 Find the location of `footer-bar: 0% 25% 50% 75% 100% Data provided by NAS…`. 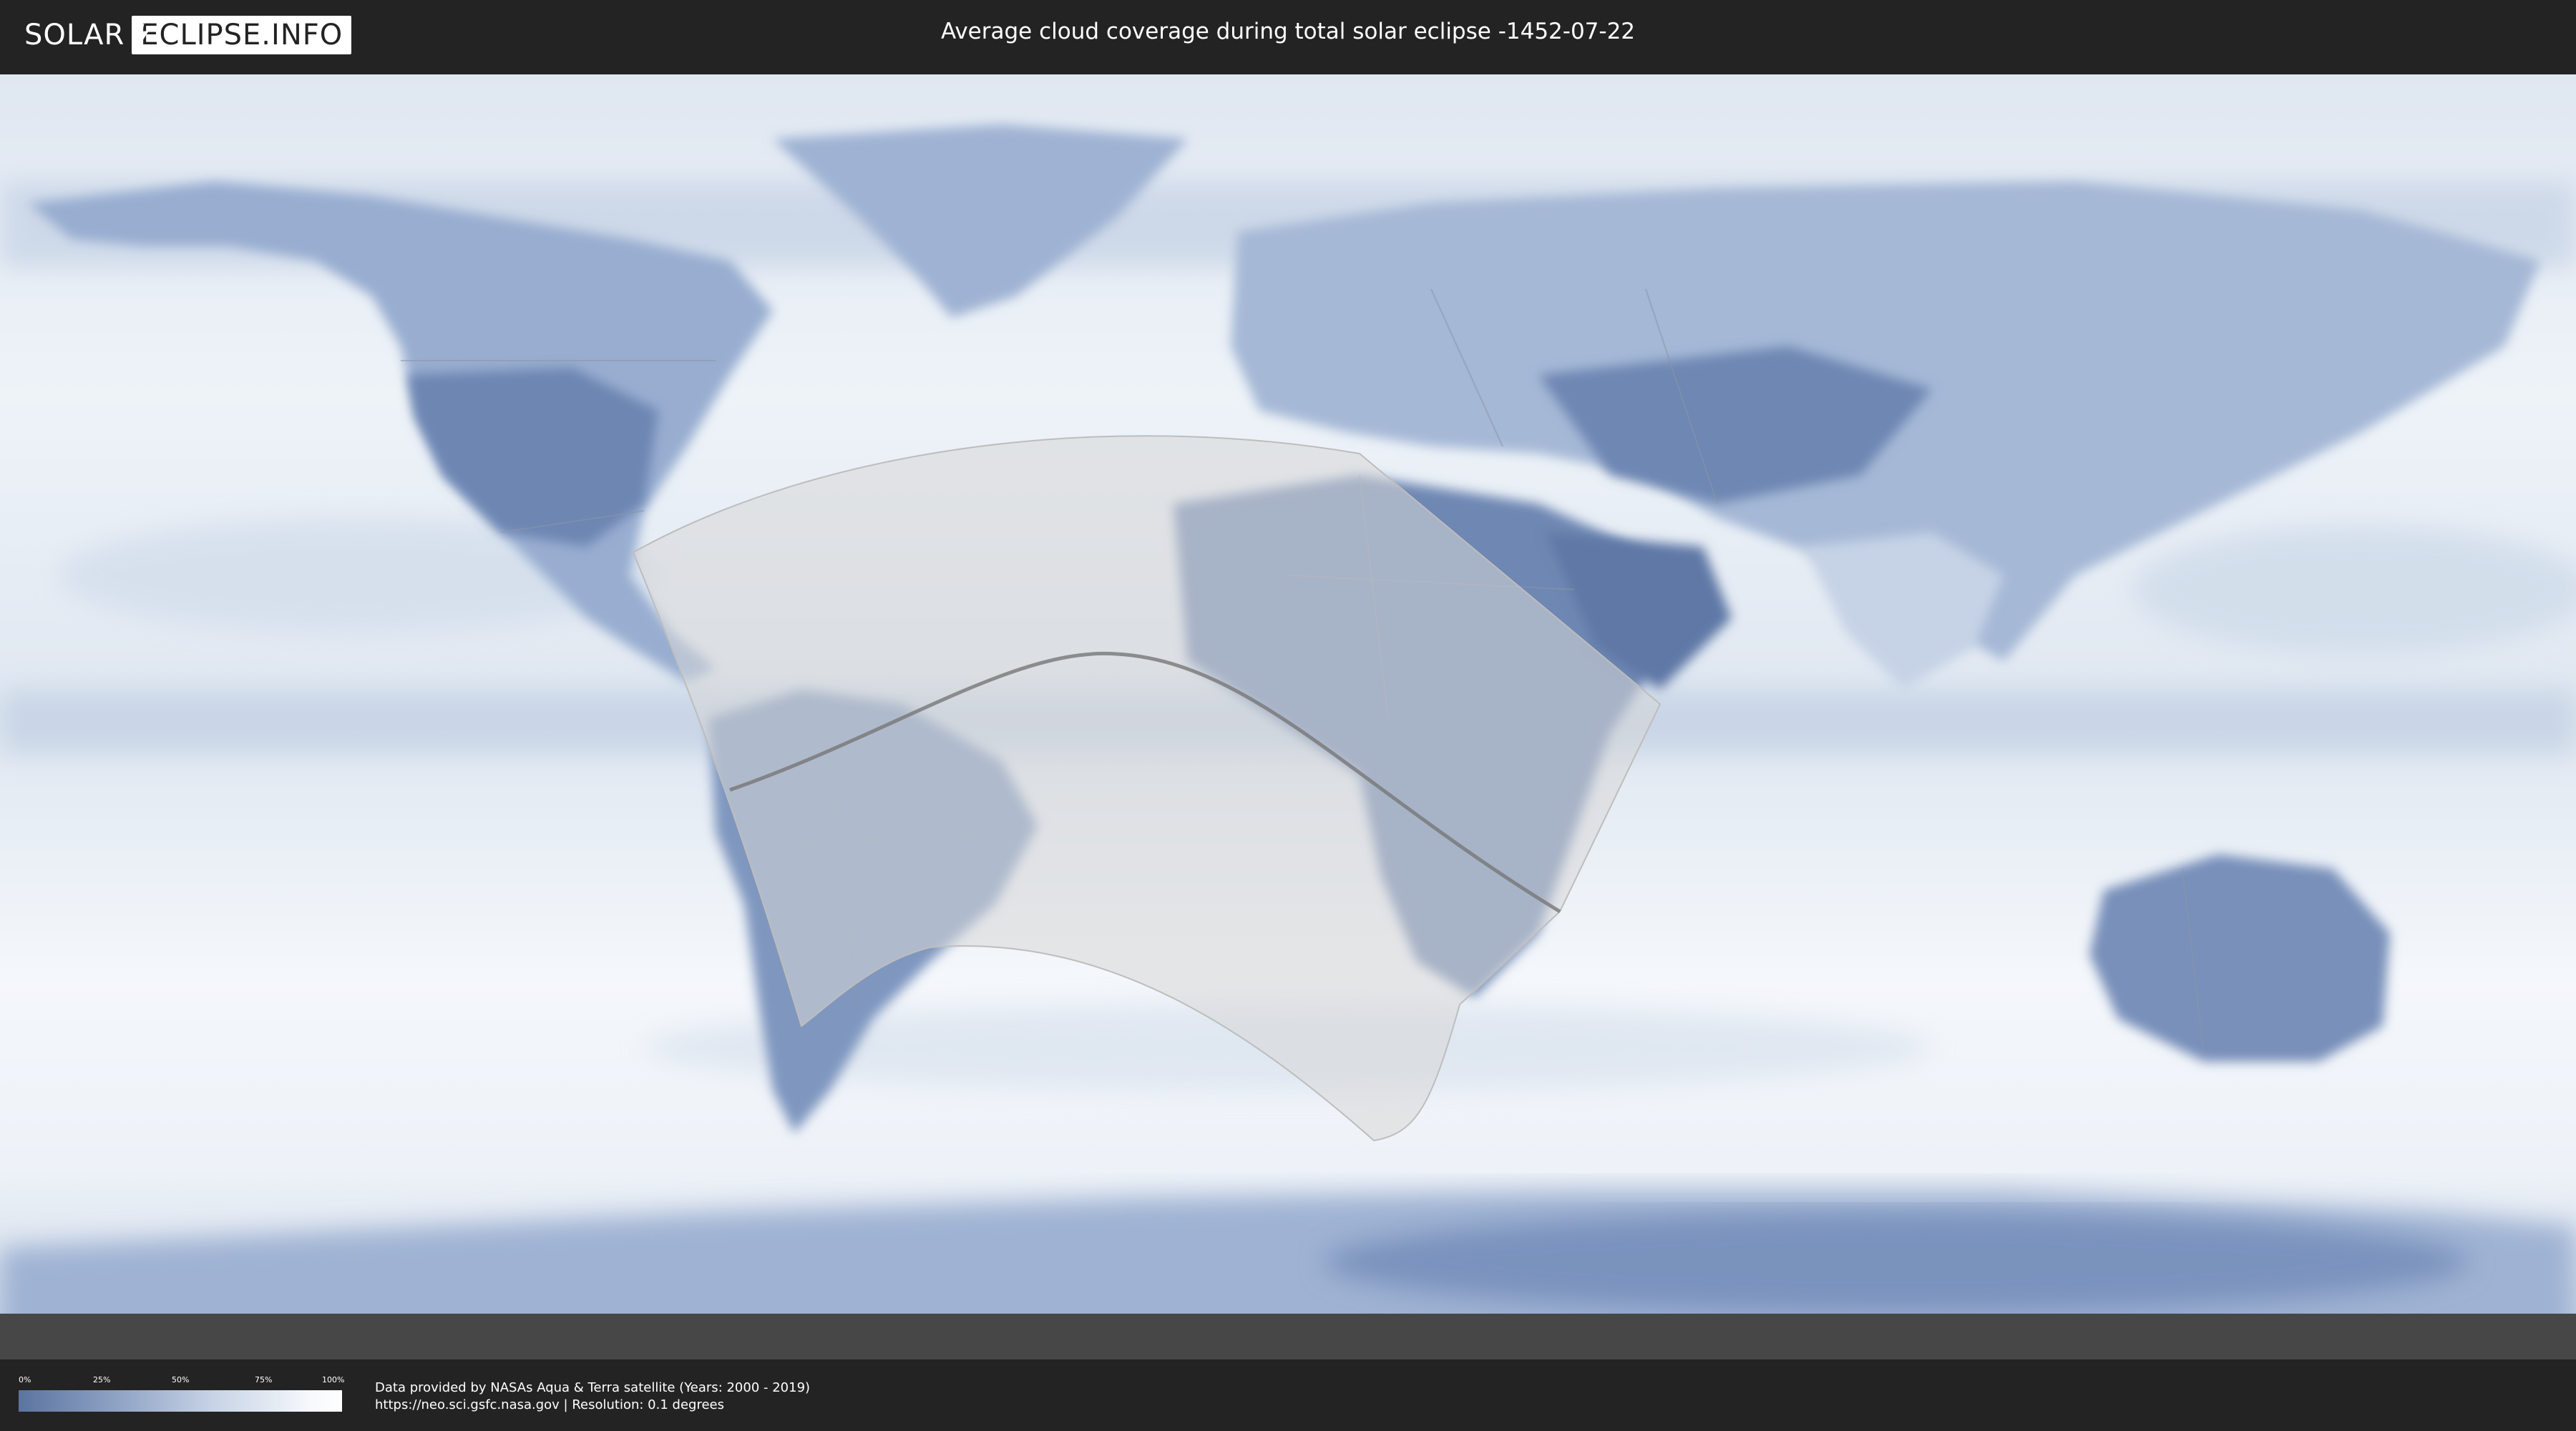

footer-bar: 0% 25% 50% 75% 100% Data provided by NAS… is located at coordinates (1288, 1395).